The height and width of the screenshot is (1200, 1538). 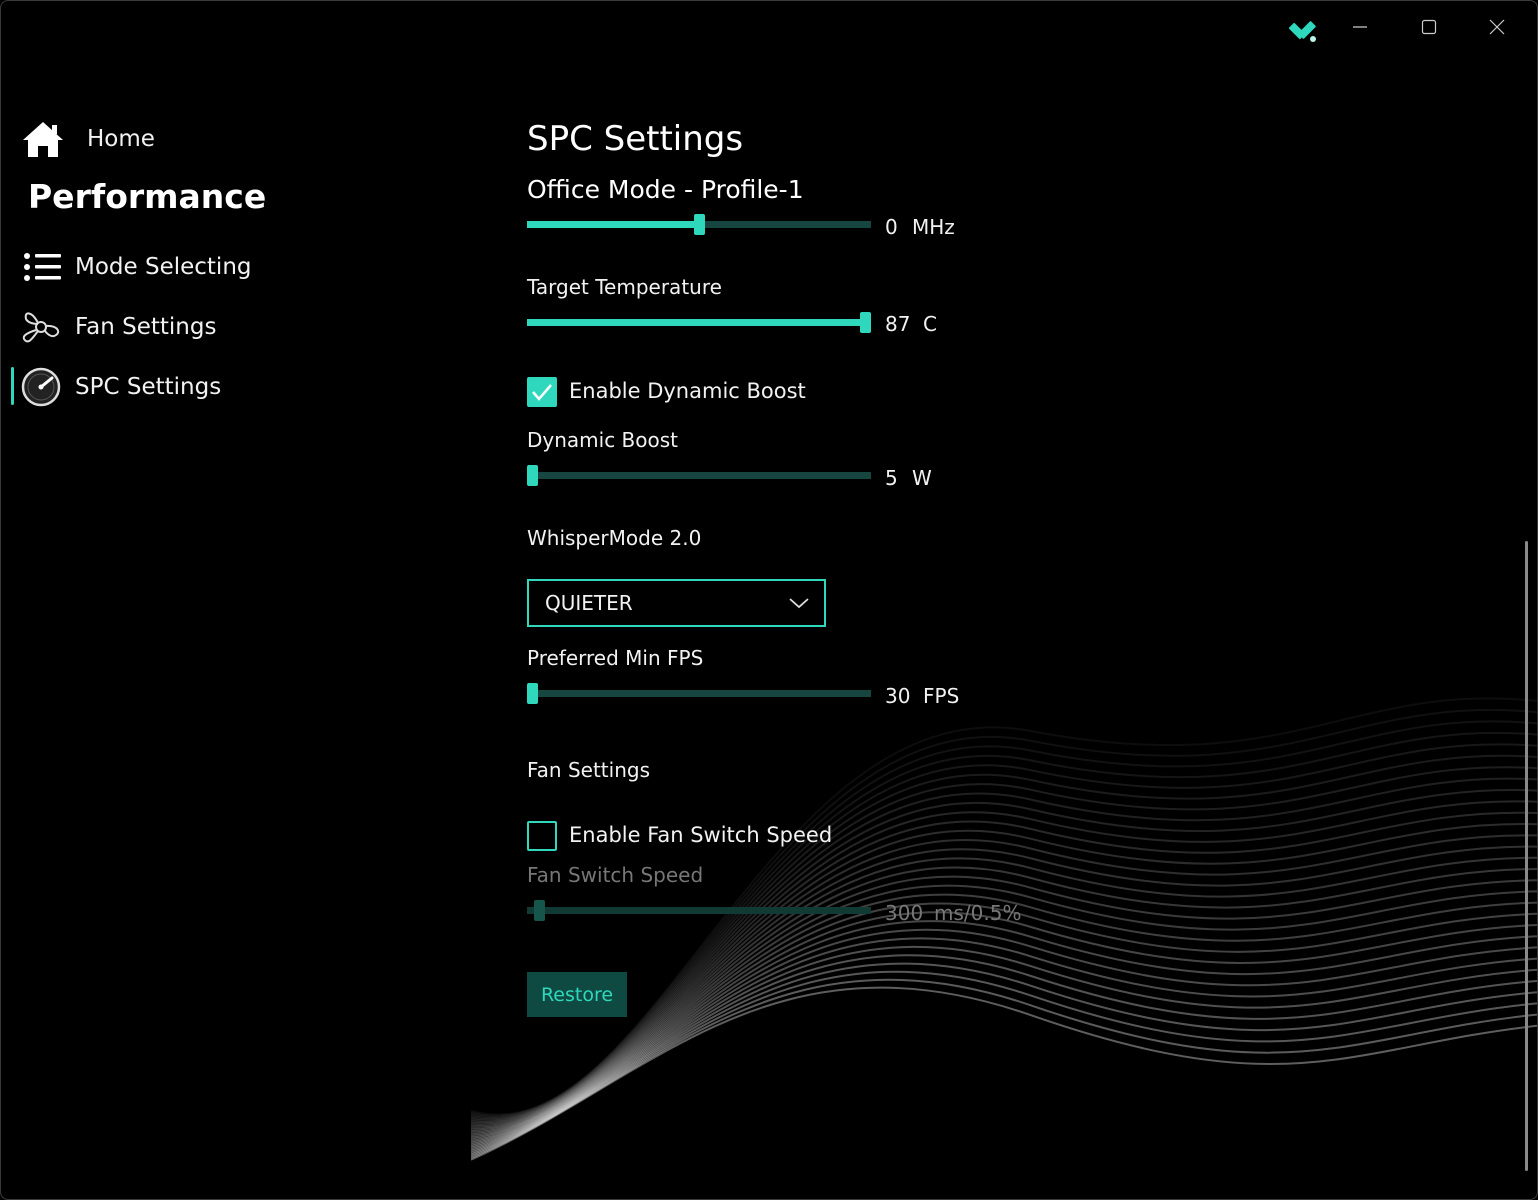 I want to click on fan-switch-speed-unit: ms/0.5%, so click(x=978, y=913).